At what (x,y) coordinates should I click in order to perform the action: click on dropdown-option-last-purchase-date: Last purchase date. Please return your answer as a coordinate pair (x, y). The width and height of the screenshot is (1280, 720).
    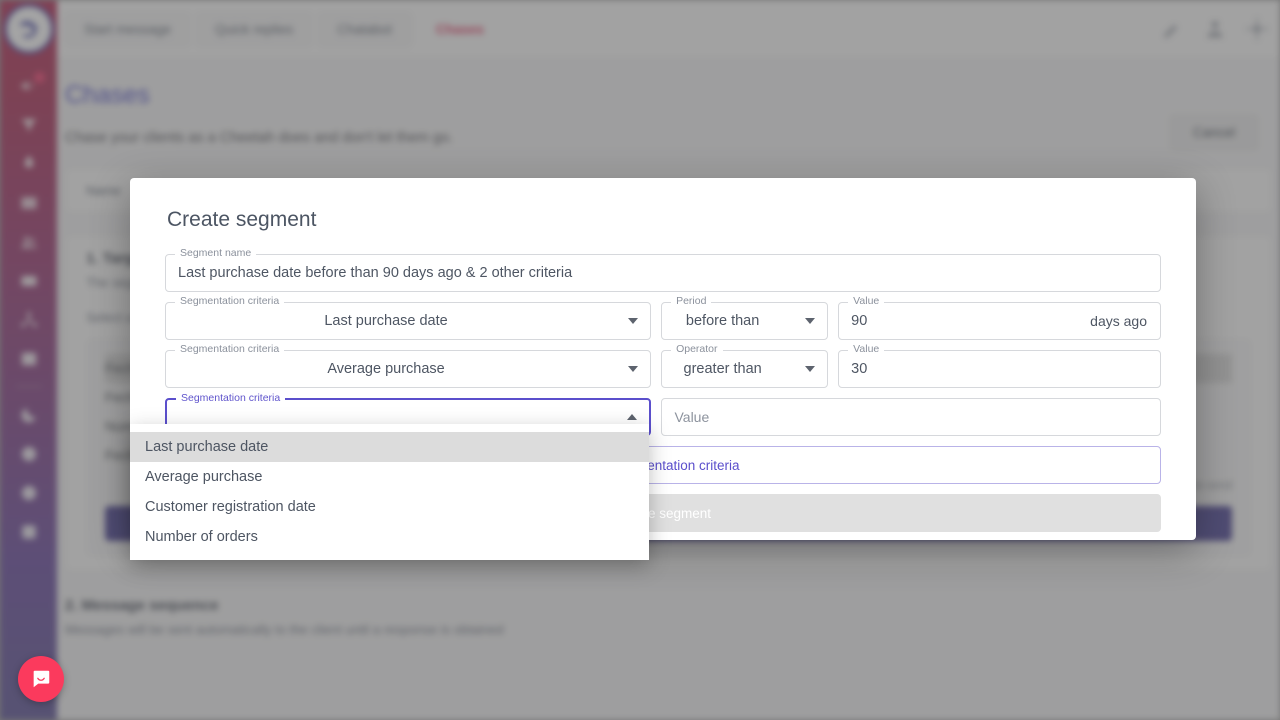
    Looking at the image, I should click on (389, 447).